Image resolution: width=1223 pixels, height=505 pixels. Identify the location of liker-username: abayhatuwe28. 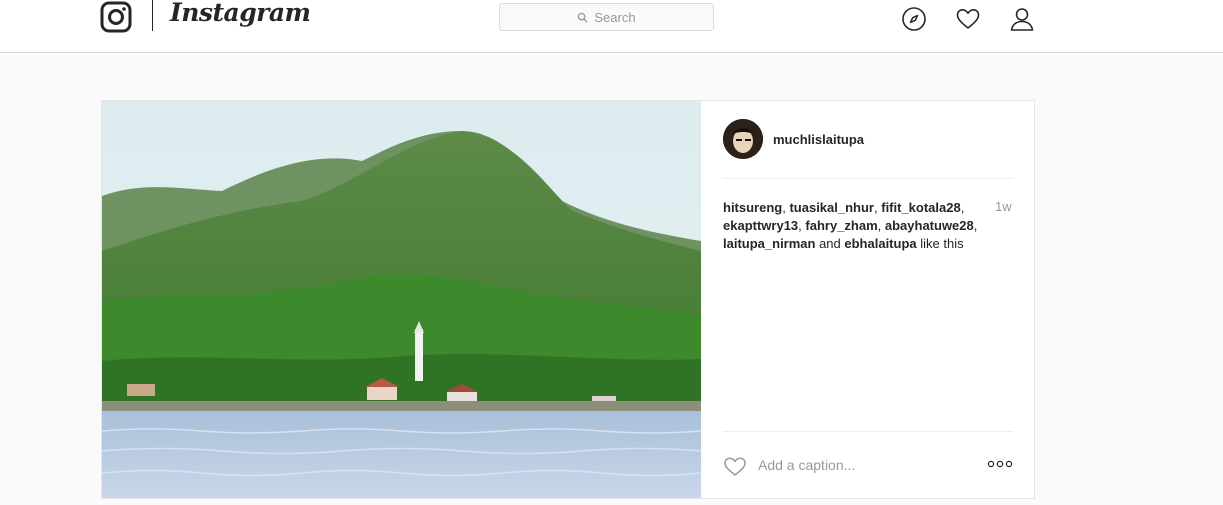
(929, 225).